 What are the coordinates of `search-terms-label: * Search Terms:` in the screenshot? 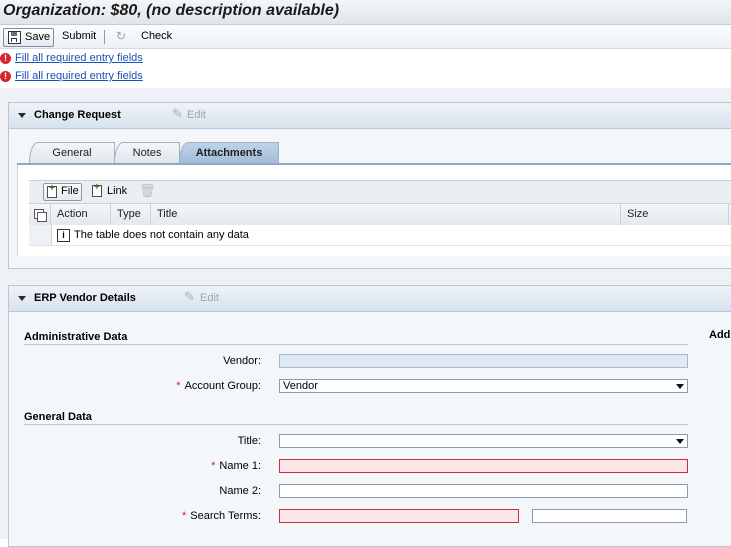 It's located at (180, 516).